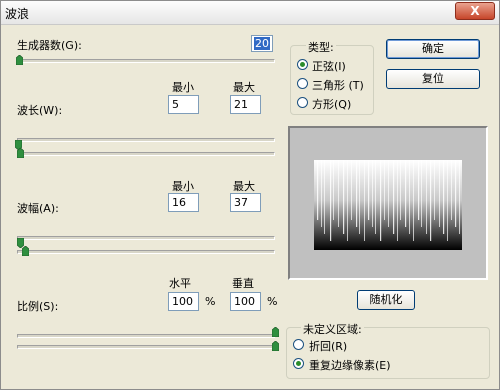 The height and width of the screenshot is (390, 500). I want to click on wrap-around-radio, so click(298, 344).